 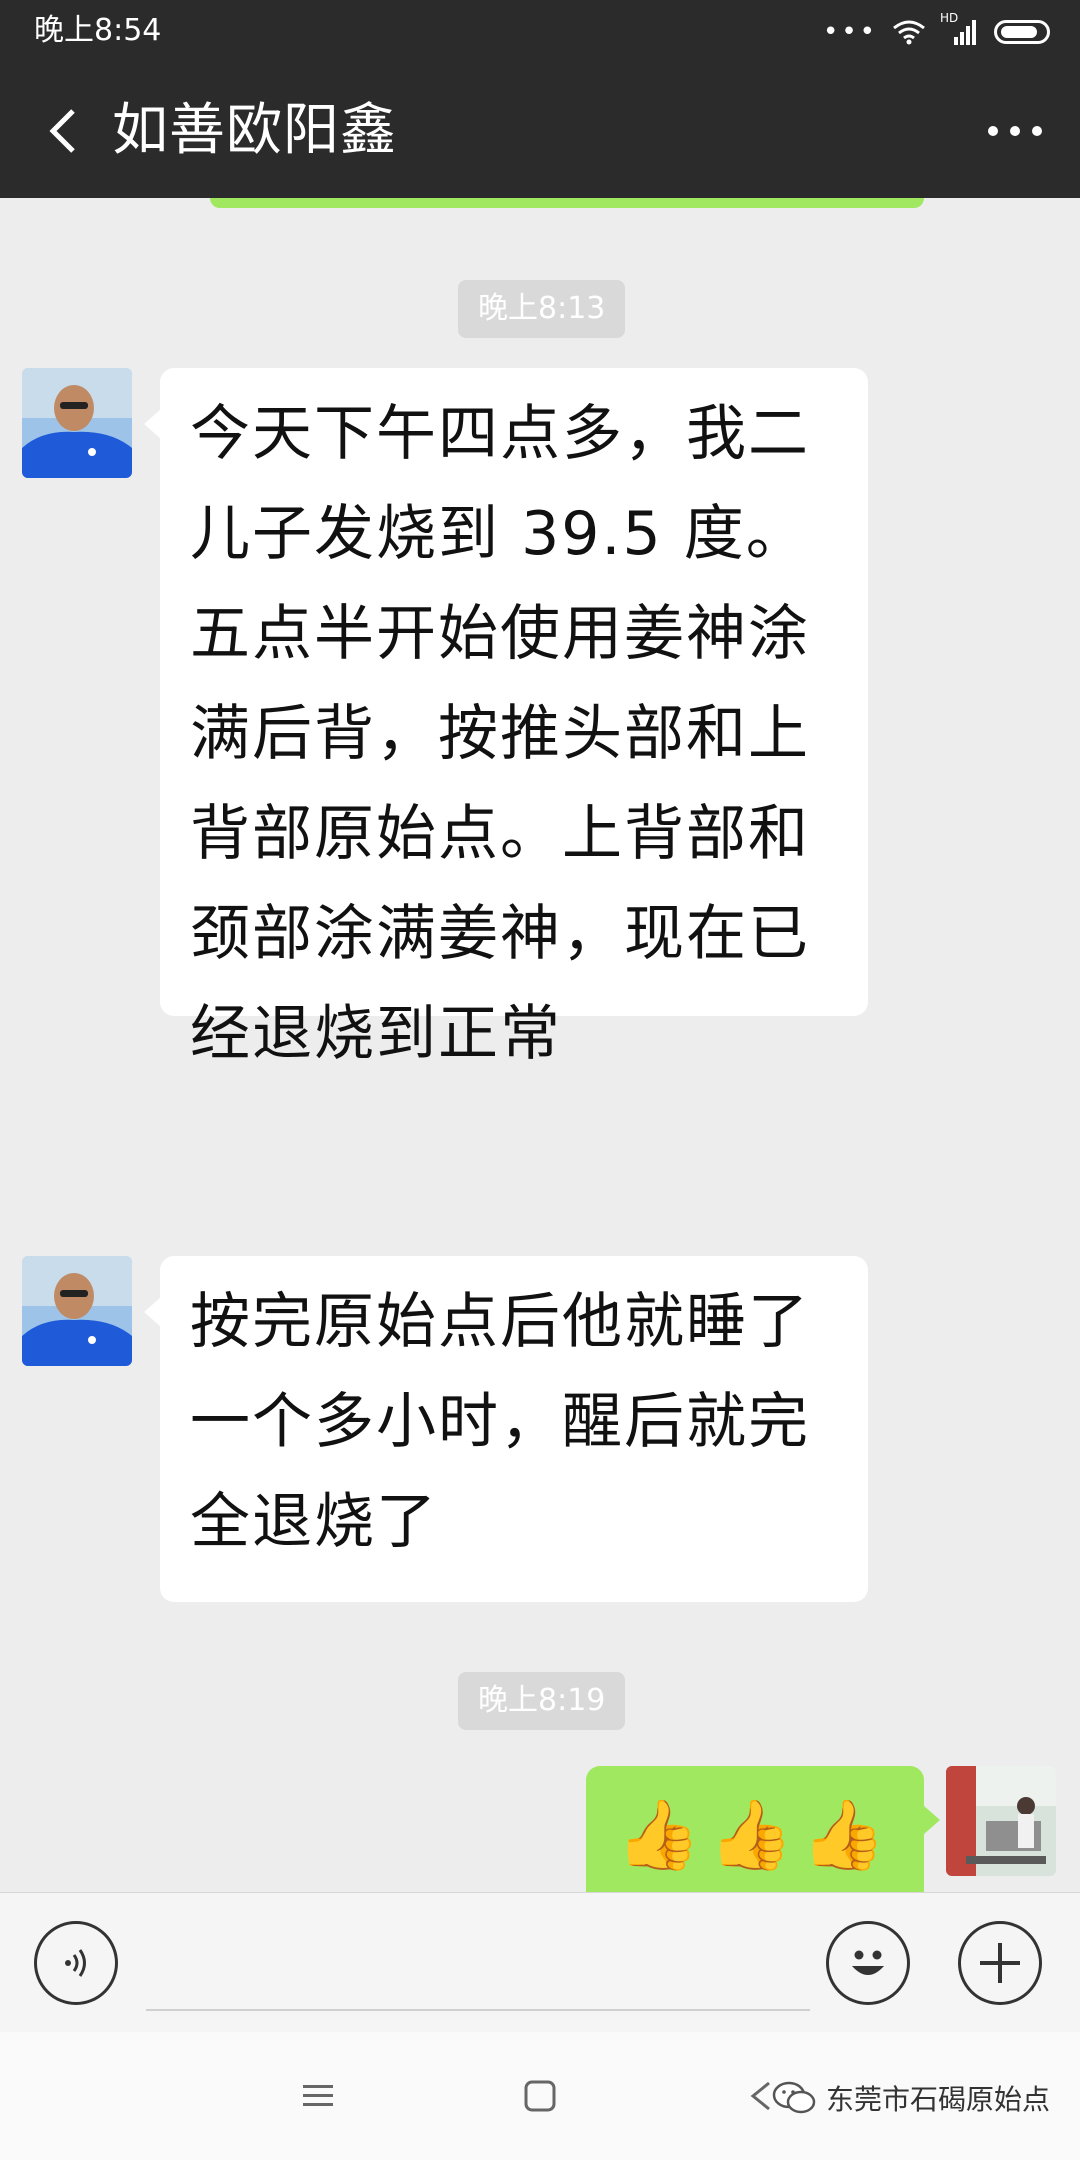 What do you see at coordinates (500, 1422) in the screenshot?
I see `message-text: 按完原始点后他就睡了一个多小时，醒后就完全退烧了` at bounding box center [500, 1422].